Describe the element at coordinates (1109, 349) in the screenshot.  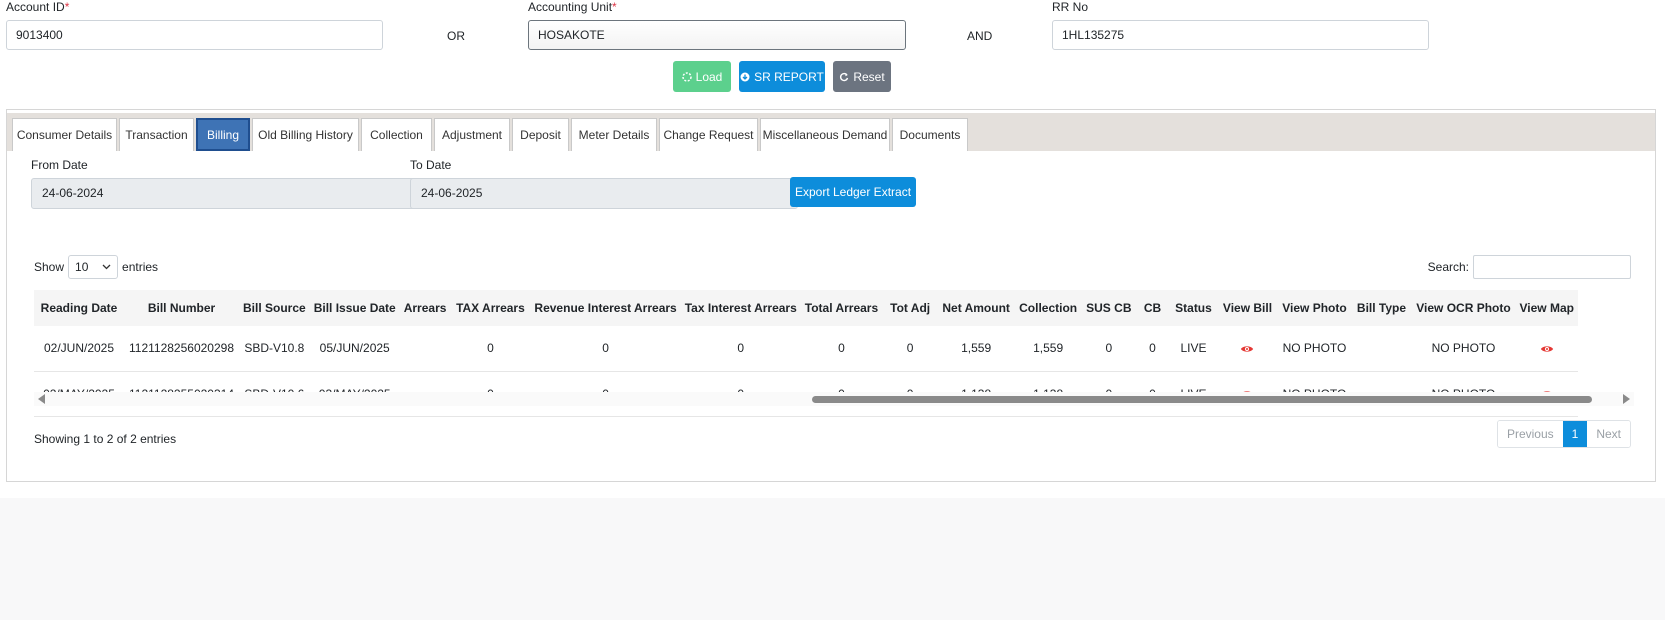
I see `cell-sus-cb: 0` at that location.